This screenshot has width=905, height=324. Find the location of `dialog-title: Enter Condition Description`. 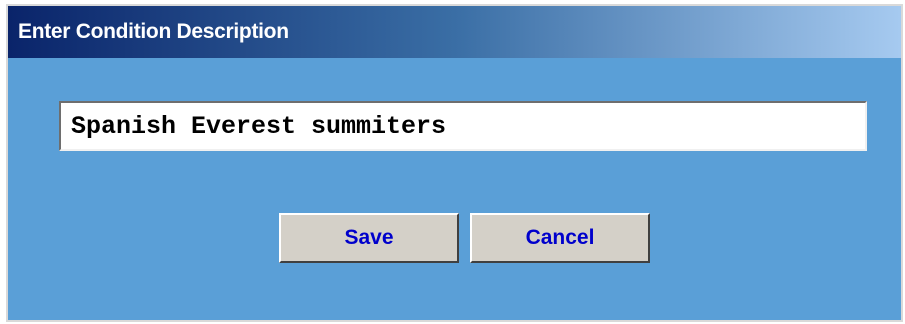

dialog-title: Enter Condition Description is located at coordinates (153, 31).